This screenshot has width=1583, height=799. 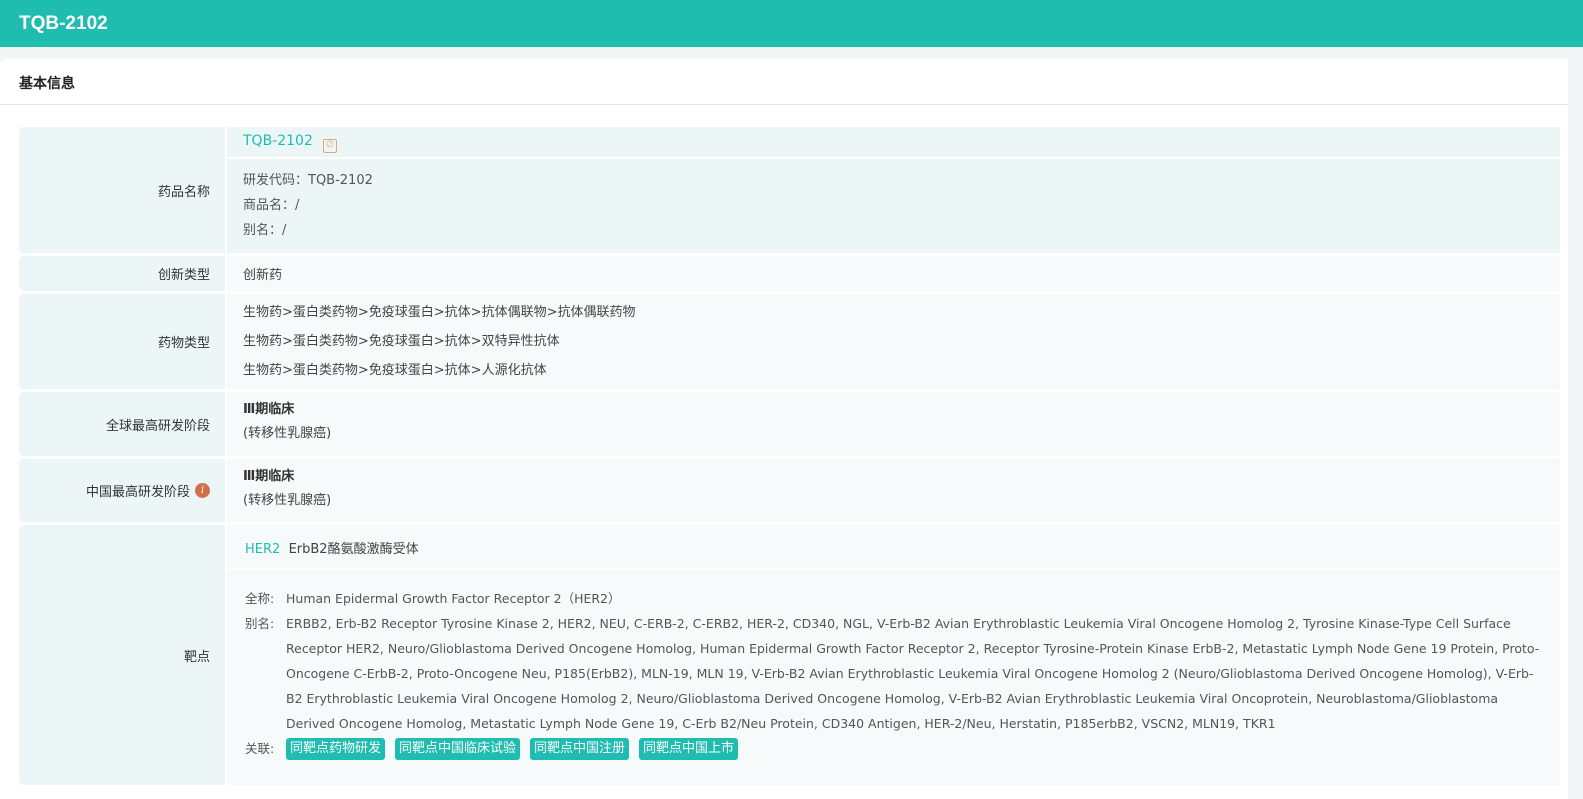 I want to click on innovation-value: 创新药, so click(x=893, y=273).